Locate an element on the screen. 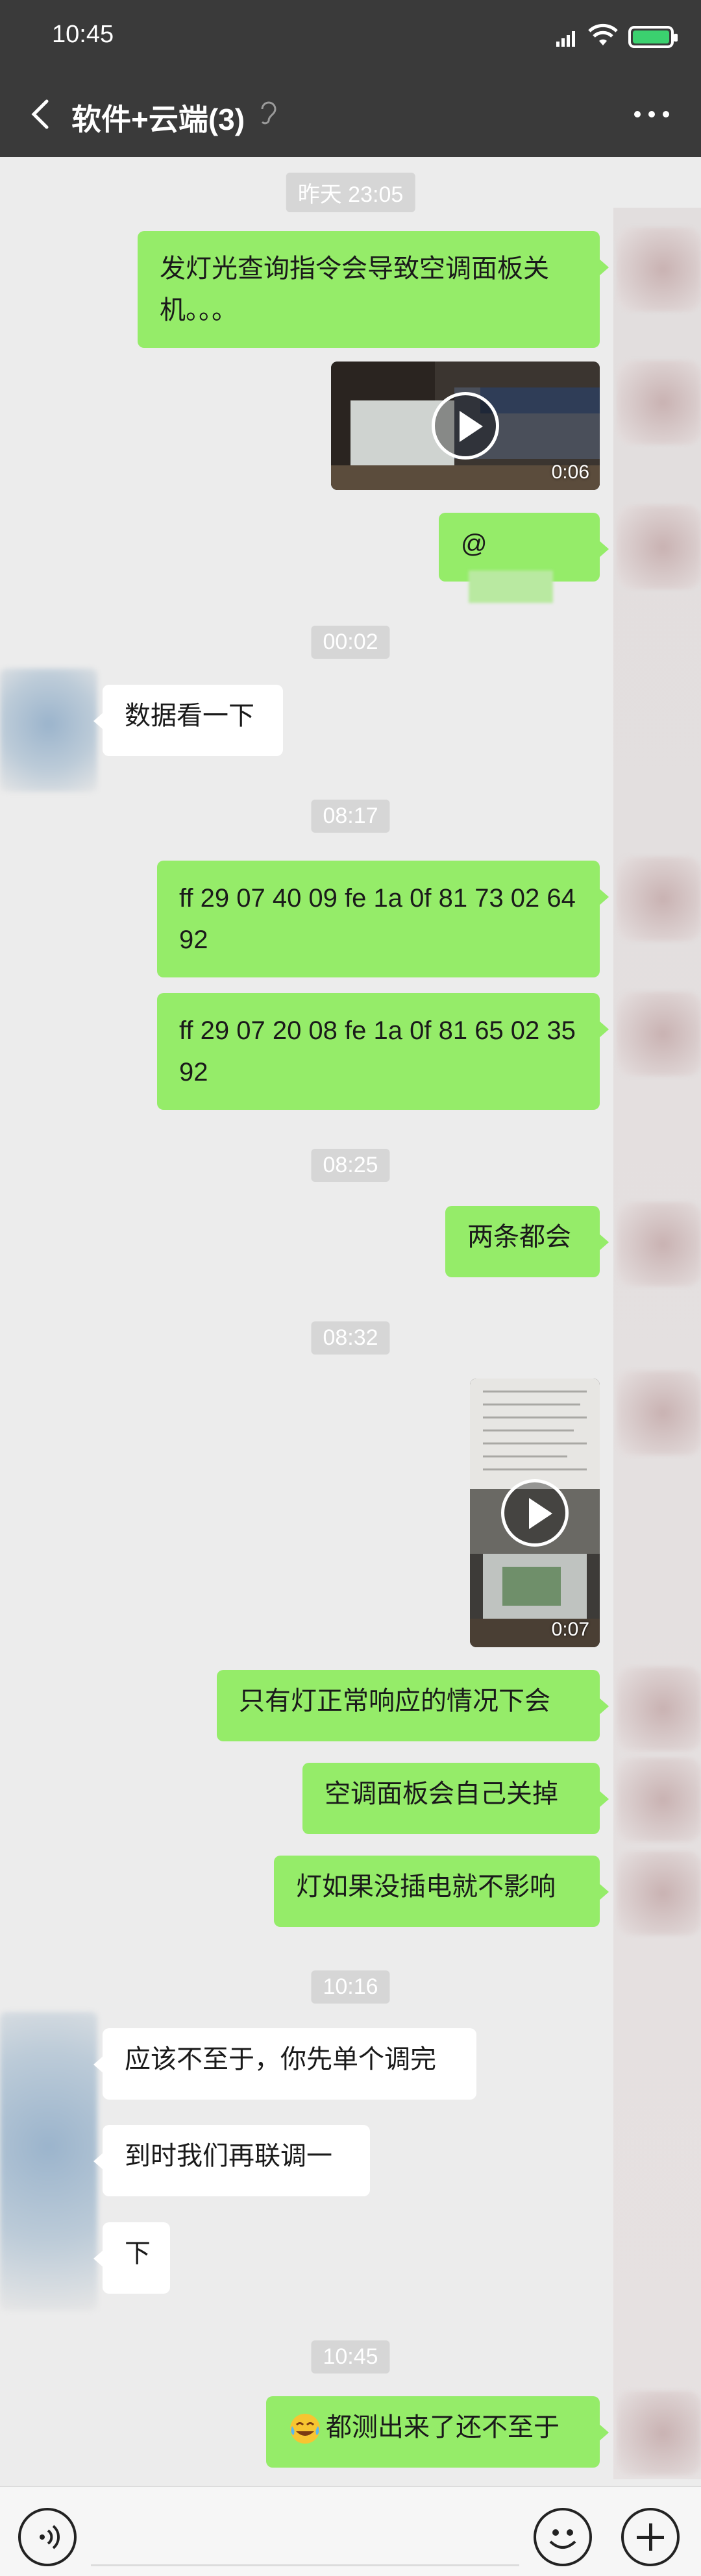 The image size is (701, 2576). message-bubble: 发灯光查询指令会导致空调面板关机。。。 is located at coordinates (373, 289).